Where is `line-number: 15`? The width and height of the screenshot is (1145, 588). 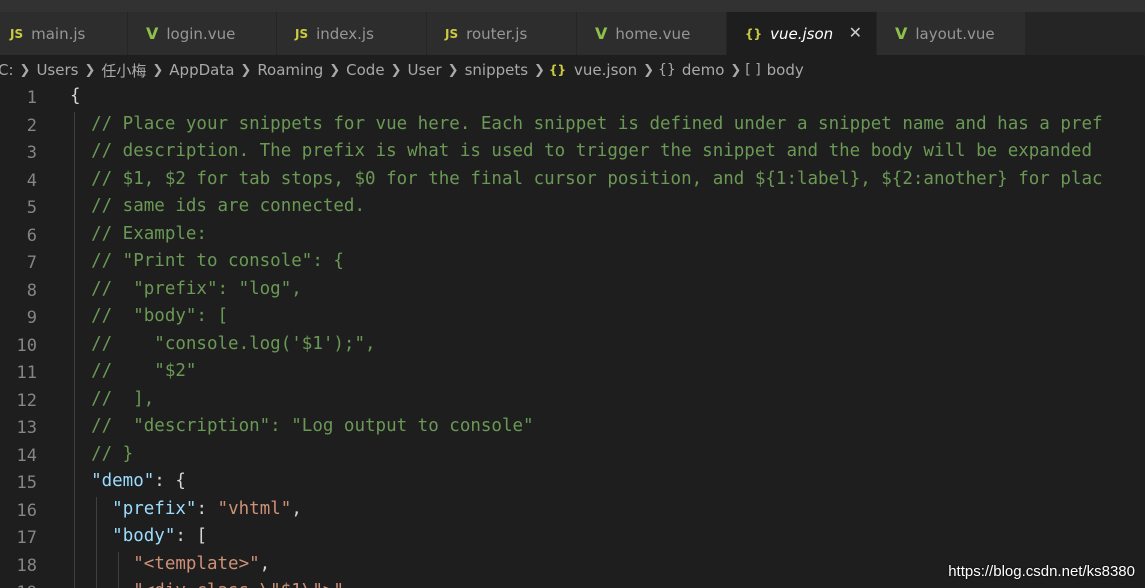 line-number: 15 is located at coordinates (26, 483).